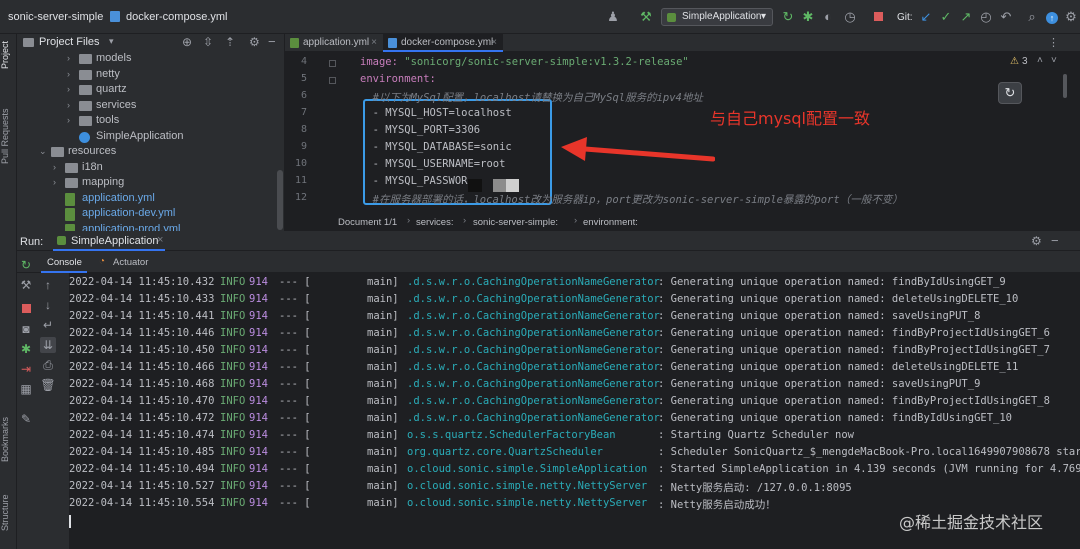  What do you see at coordinates (850, 17) in the screenshot?
I see `profile-icon: ◷` at bounding box center [850, 17].